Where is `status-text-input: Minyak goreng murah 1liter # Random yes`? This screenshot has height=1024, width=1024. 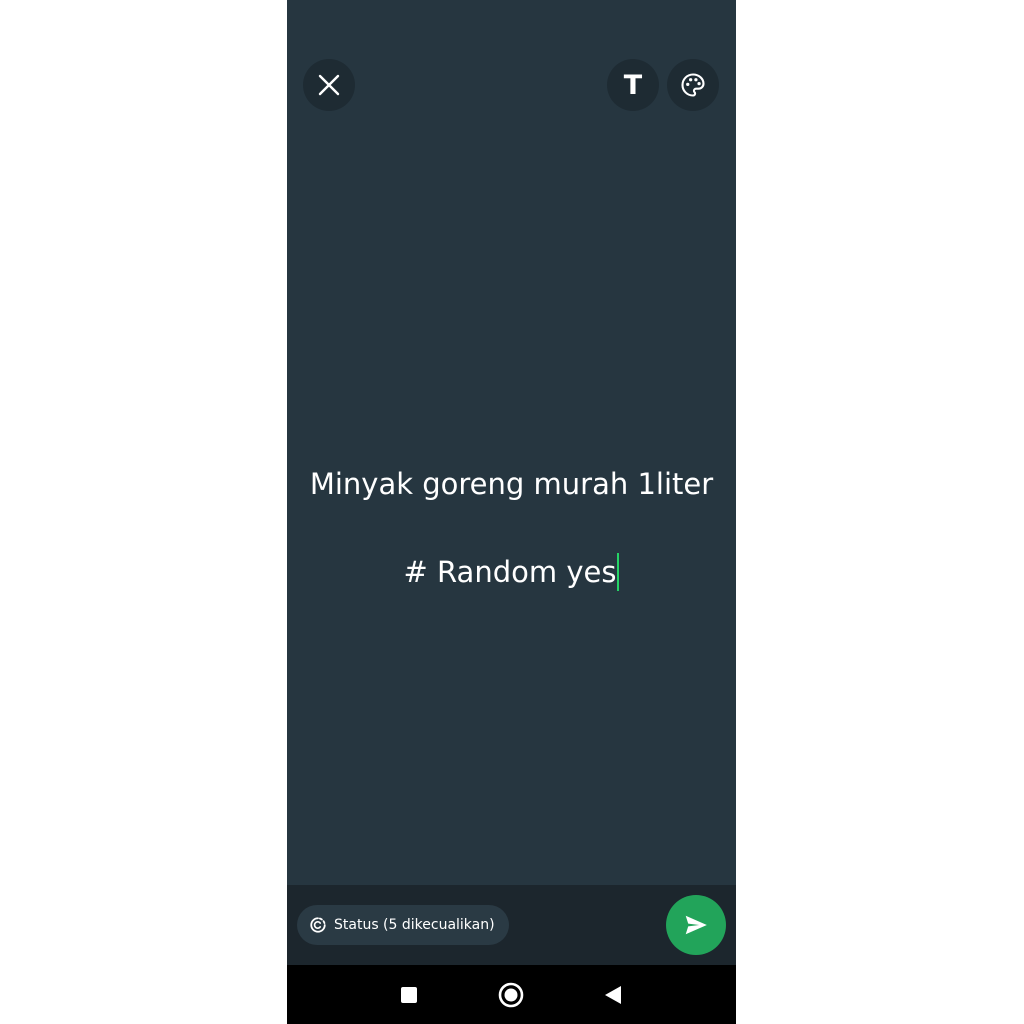 status-text-input: Minyak goreng murah 1liter # Random yes is located at coordinates (511, 528).